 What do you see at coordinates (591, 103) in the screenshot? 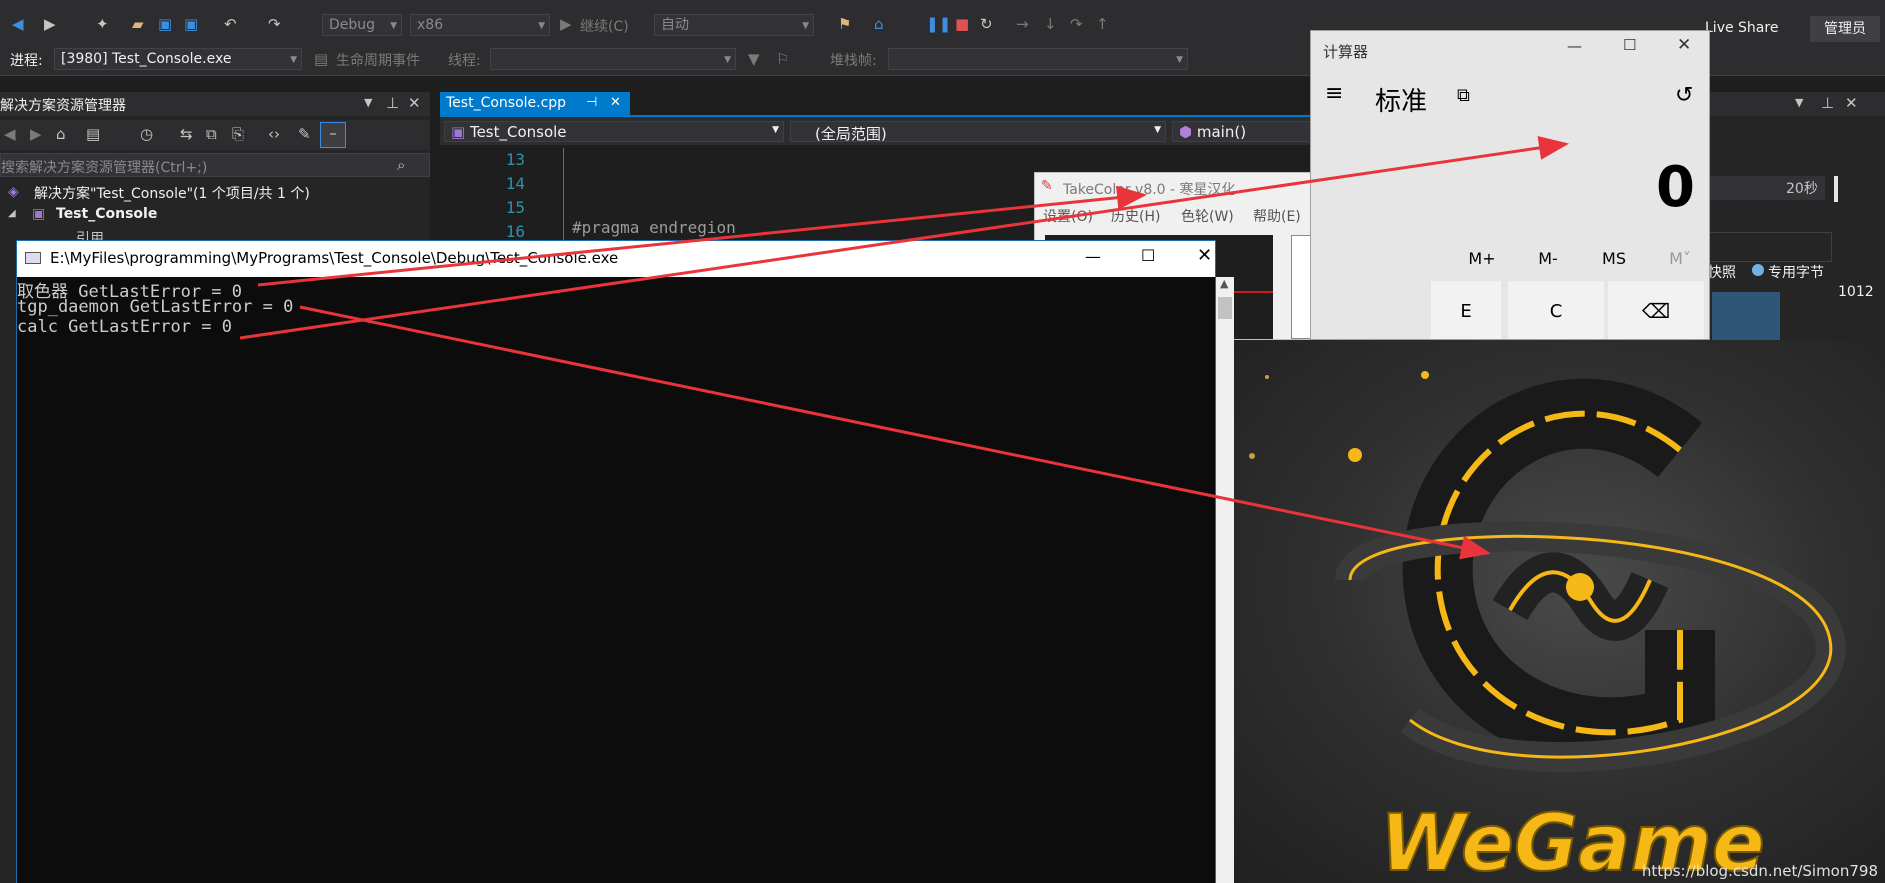
I see `pin-icon: ⊣` at bounding box center [591, 103].